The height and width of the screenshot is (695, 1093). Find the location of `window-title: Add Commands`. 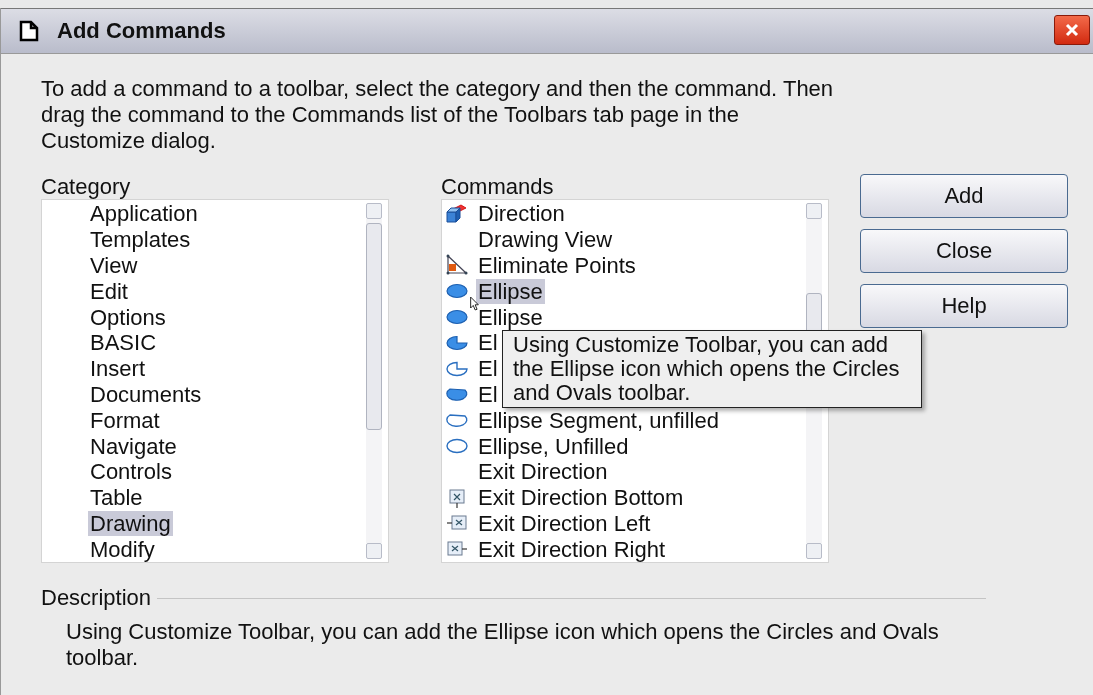

window-title: Add Commands is located at coordinates (141, 31).